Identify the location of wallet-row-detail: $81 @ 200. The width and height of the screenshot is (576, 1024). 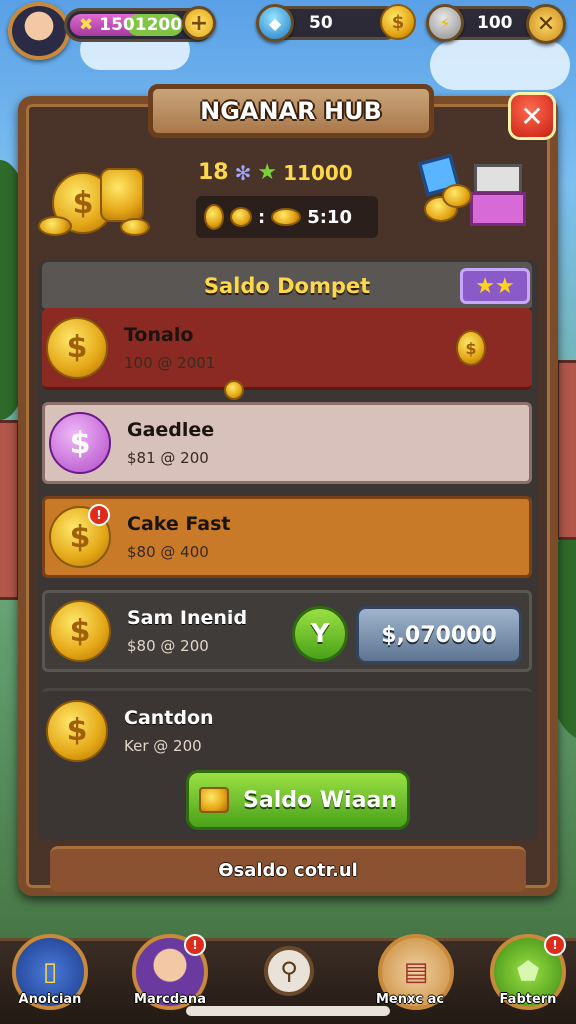
(168, 458).